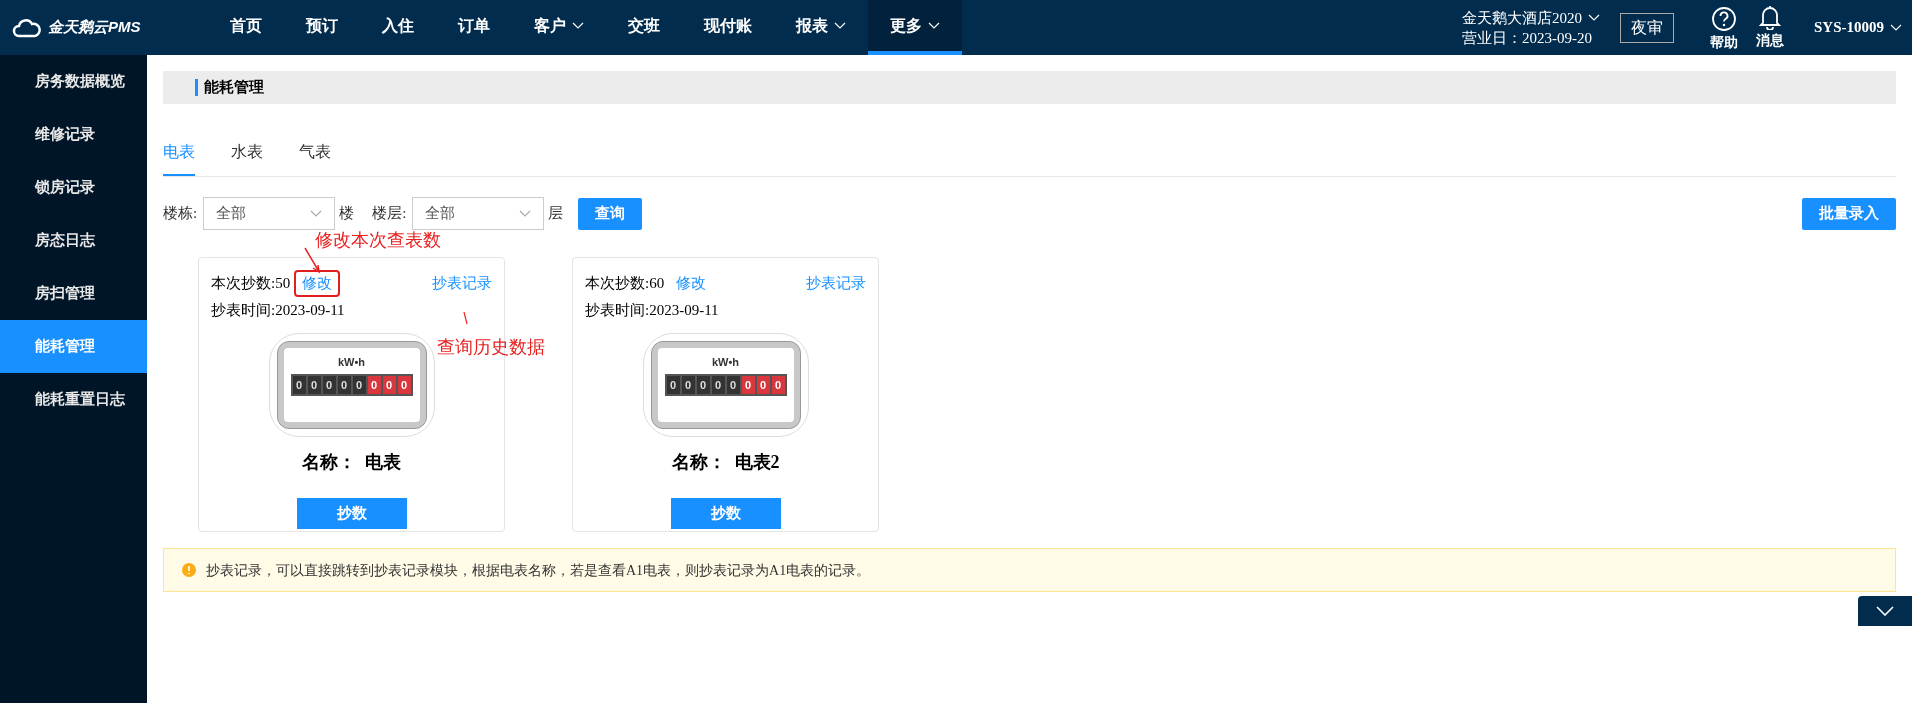 Image resolution: width=1912 pixels, height=703 pixels. I want to click on sidebar-item: 房态日志, so click(73, 240).